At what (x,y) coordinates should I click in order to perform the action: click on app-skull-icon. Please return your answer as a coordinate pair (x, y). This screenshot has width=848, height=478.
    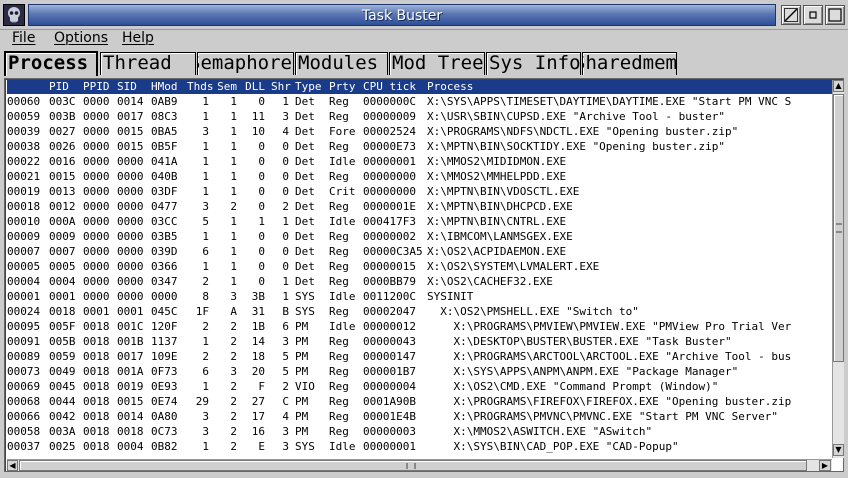
    Looking at the image, I should click on (14, 15).